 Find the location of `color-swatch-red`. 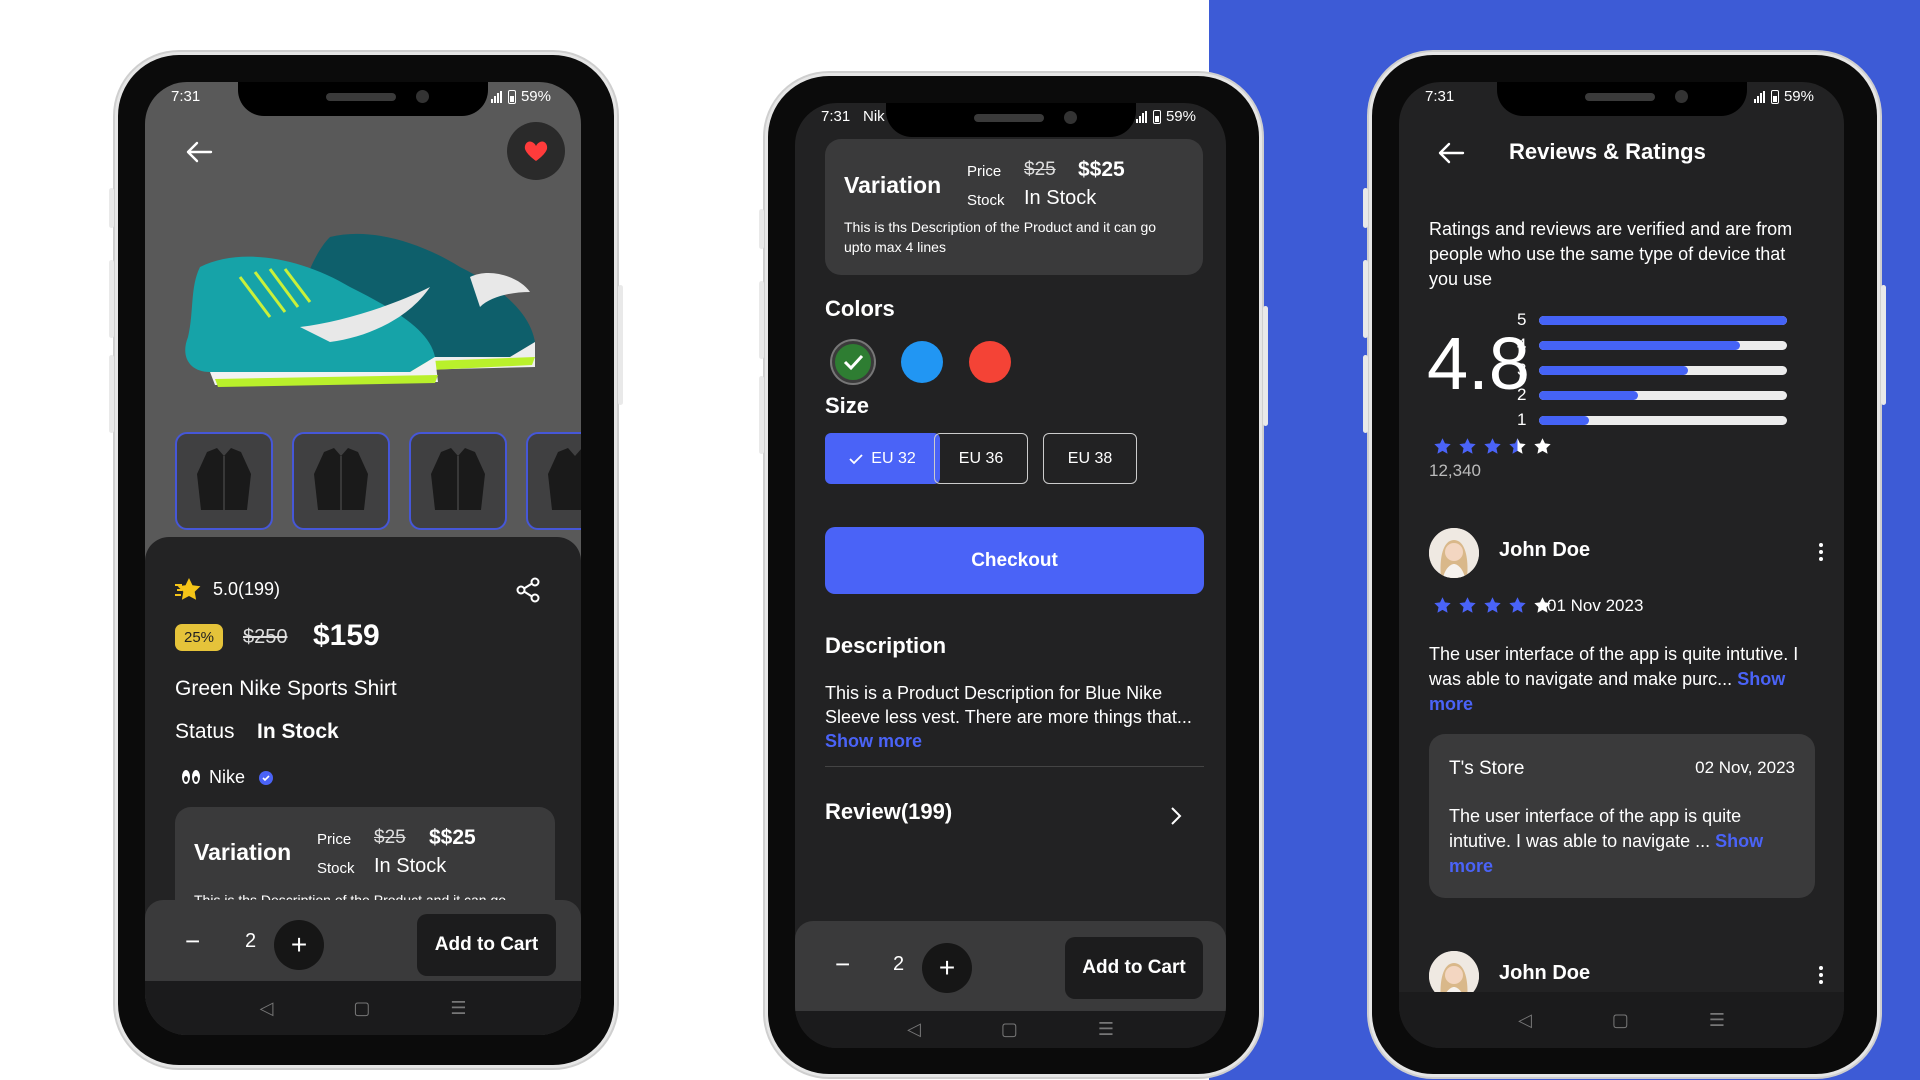

color-swatch-red is located at coordinates (990, 362).